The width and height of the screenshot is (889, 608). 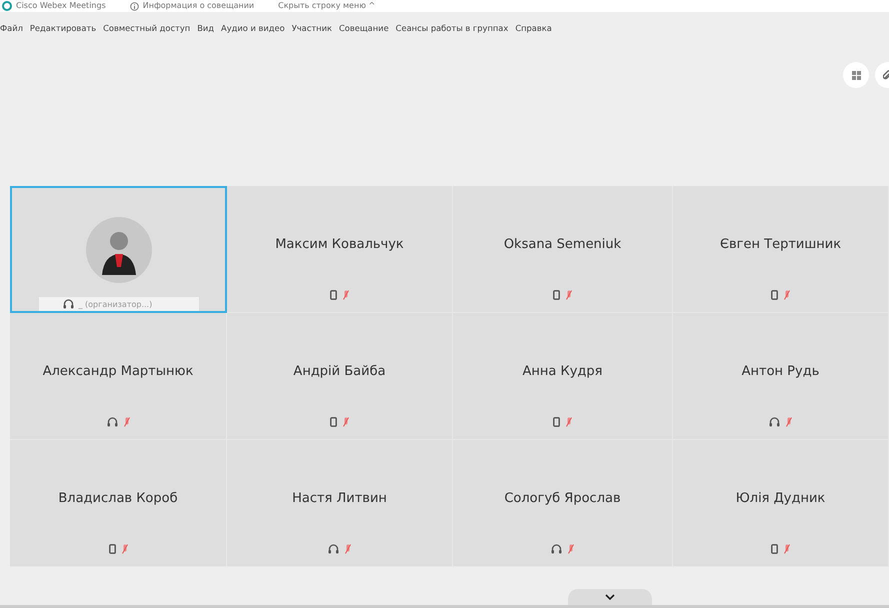 I want to click on participant-tile: Максим Ковальчук, so click(x=340, y=249).